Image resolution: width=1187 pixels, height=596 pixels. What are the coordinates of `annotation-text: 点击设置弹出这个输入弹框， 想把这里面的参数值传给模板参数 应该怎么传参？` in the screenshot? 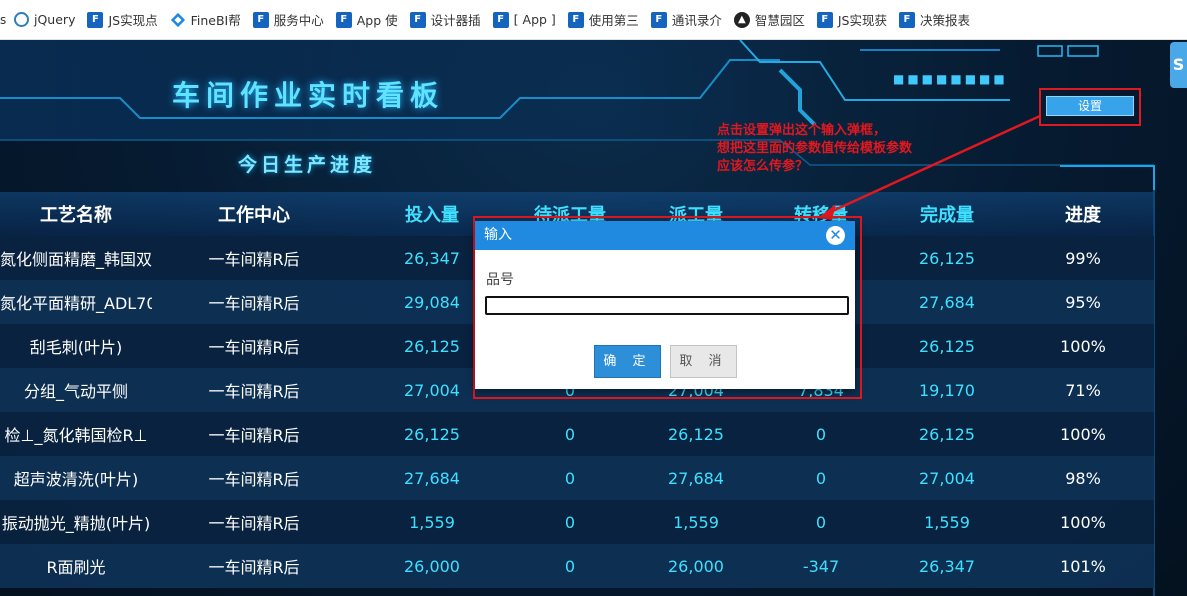 It's located at (837, 149).